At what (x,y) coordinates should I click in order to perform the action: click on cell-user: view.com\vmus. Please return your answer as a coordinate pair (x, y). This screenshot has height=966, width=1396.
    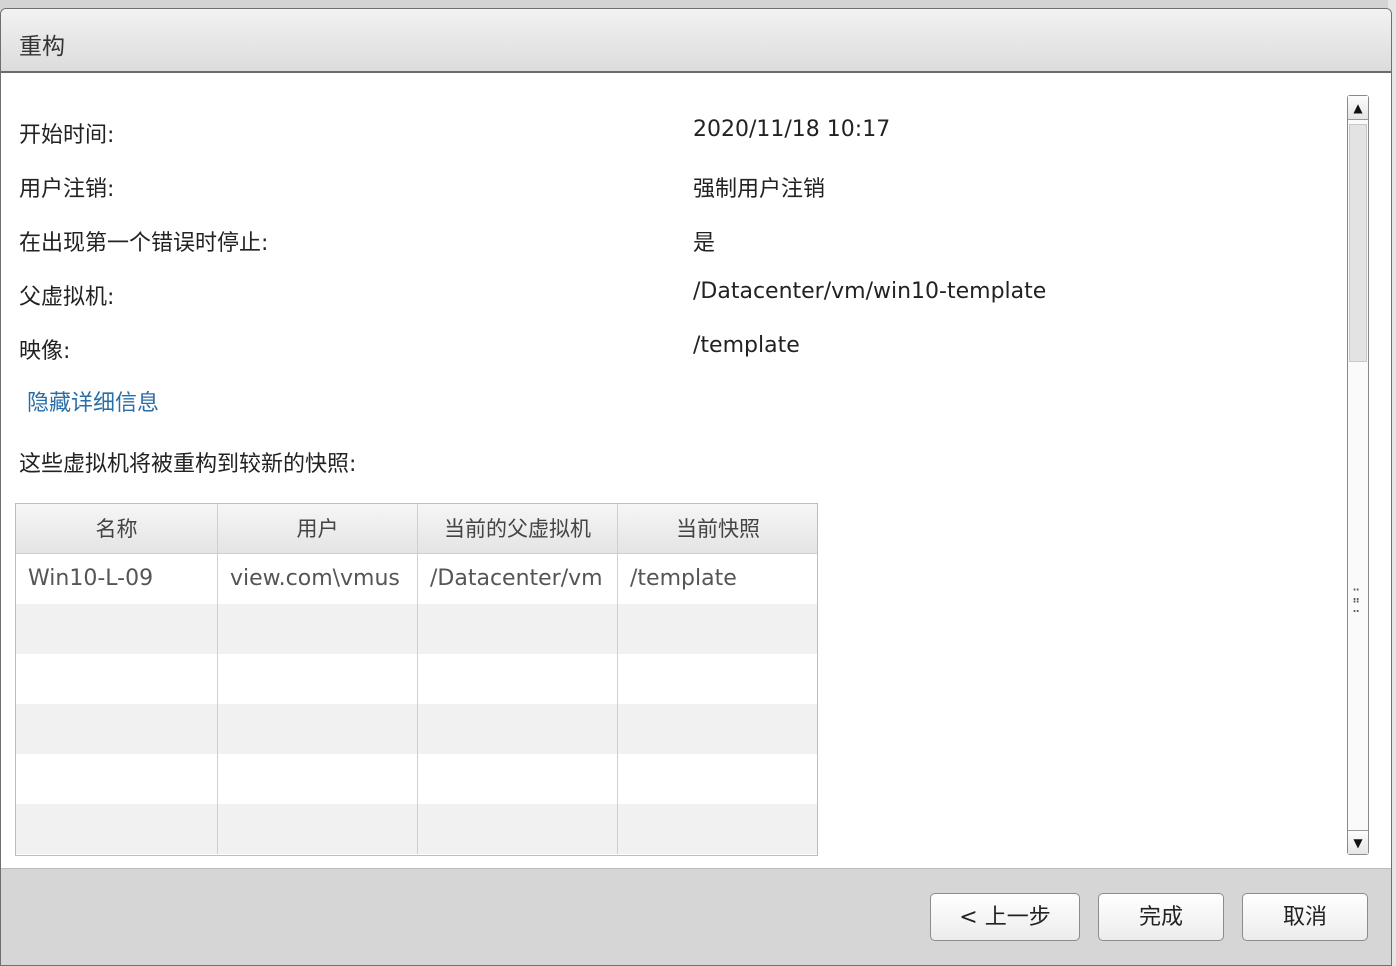
    Looking at the image, I should click on (318, 579).